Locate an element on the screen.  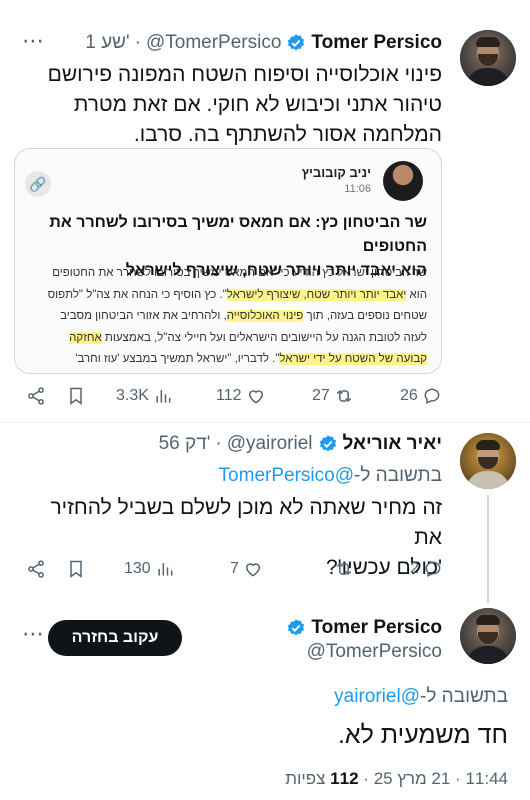
tweet-actions: 3.3K 112 27 26 is located at coordinates (240, 399).